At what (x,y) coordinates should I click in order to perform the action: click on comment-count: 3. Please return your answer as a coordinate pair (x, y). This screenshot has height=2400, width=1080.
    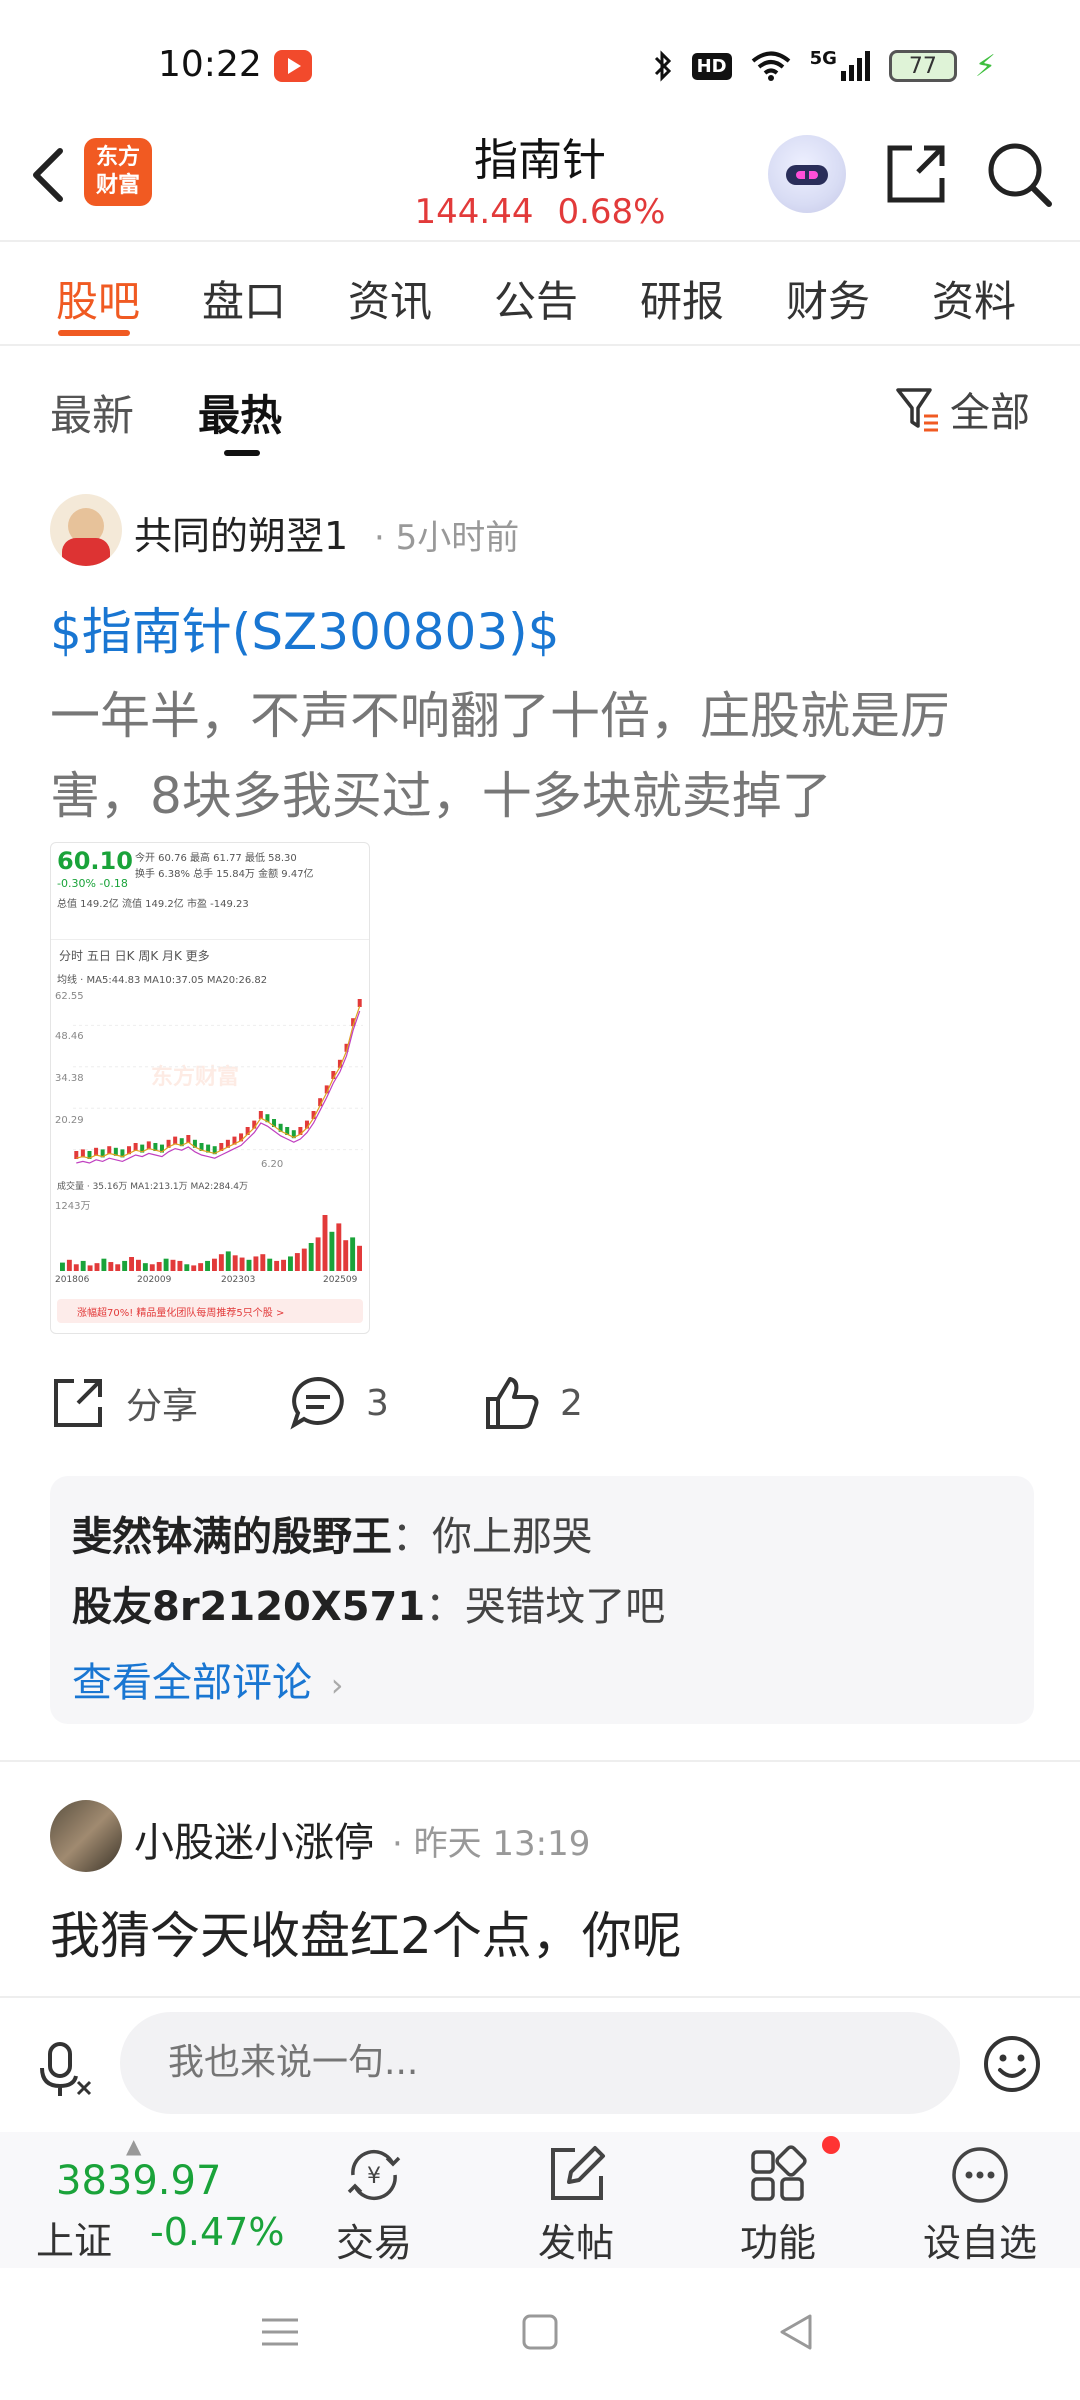
    Looking at the image, I should click on (377, 1403).